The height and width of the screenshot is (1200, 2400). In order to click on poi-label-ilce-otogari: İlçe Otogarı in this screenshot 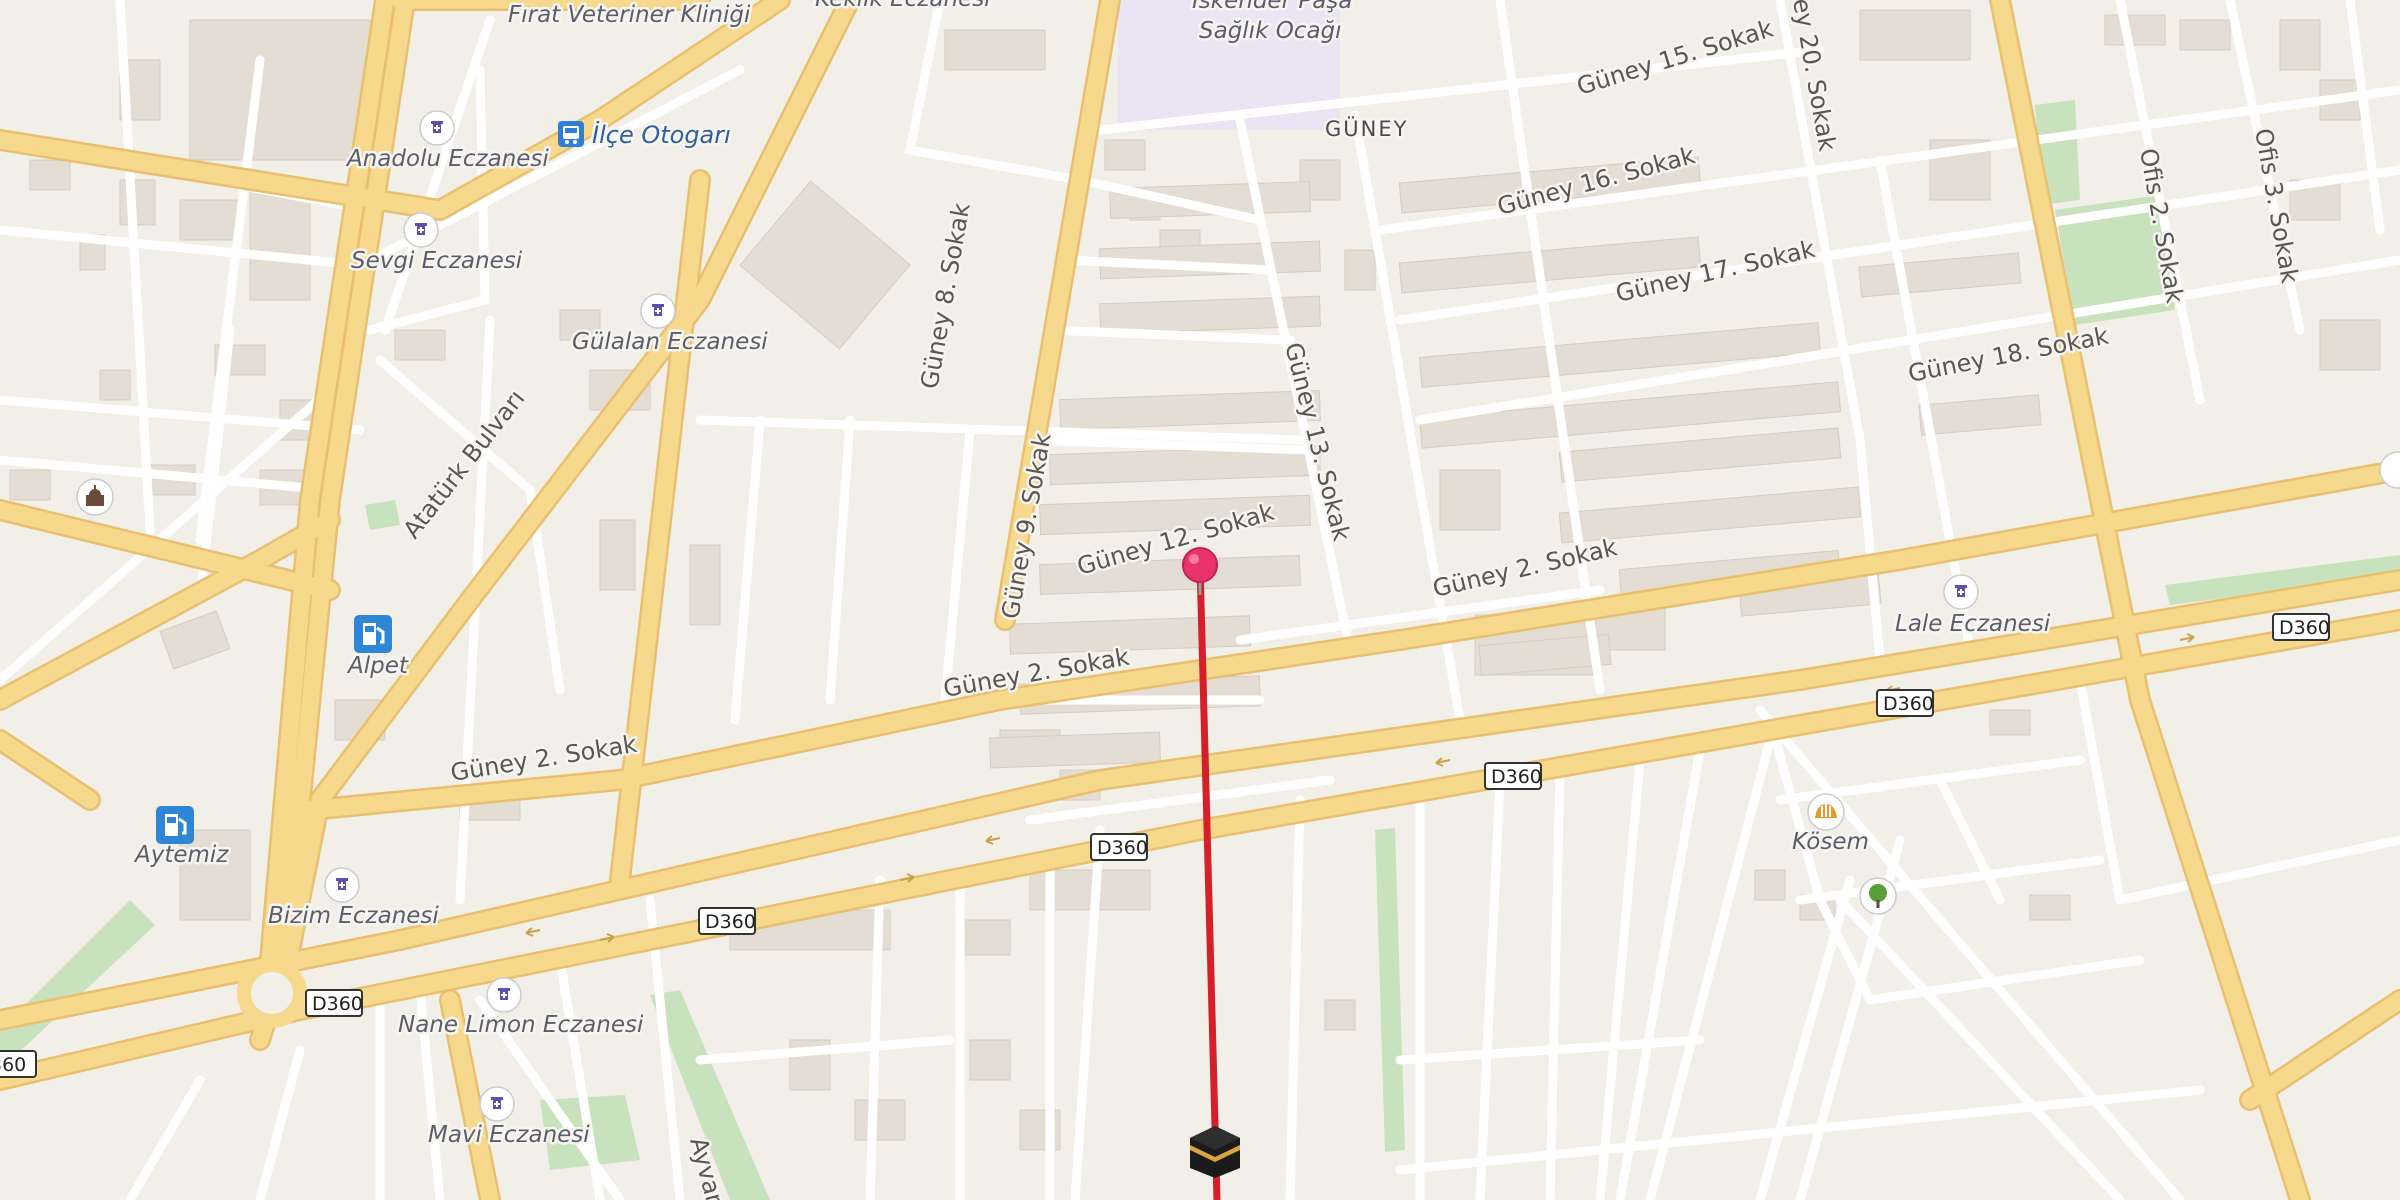, I will do `click(661, 134)`.